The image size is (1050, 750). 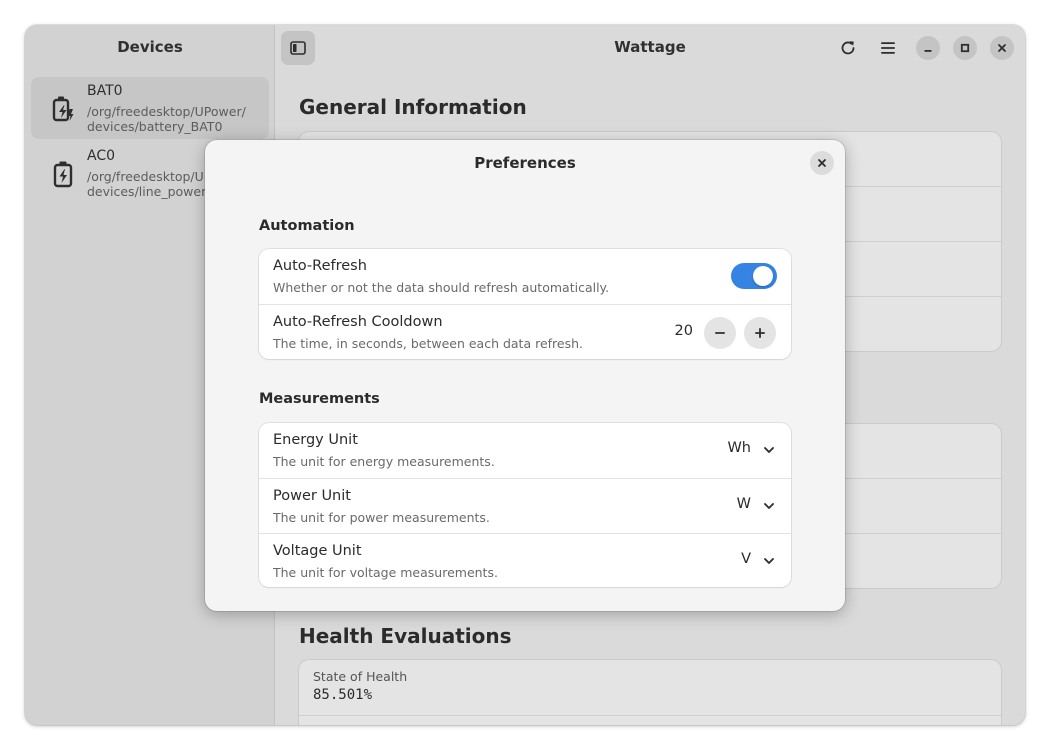 I want to click on plus-icon, so click(x=760, y=333).